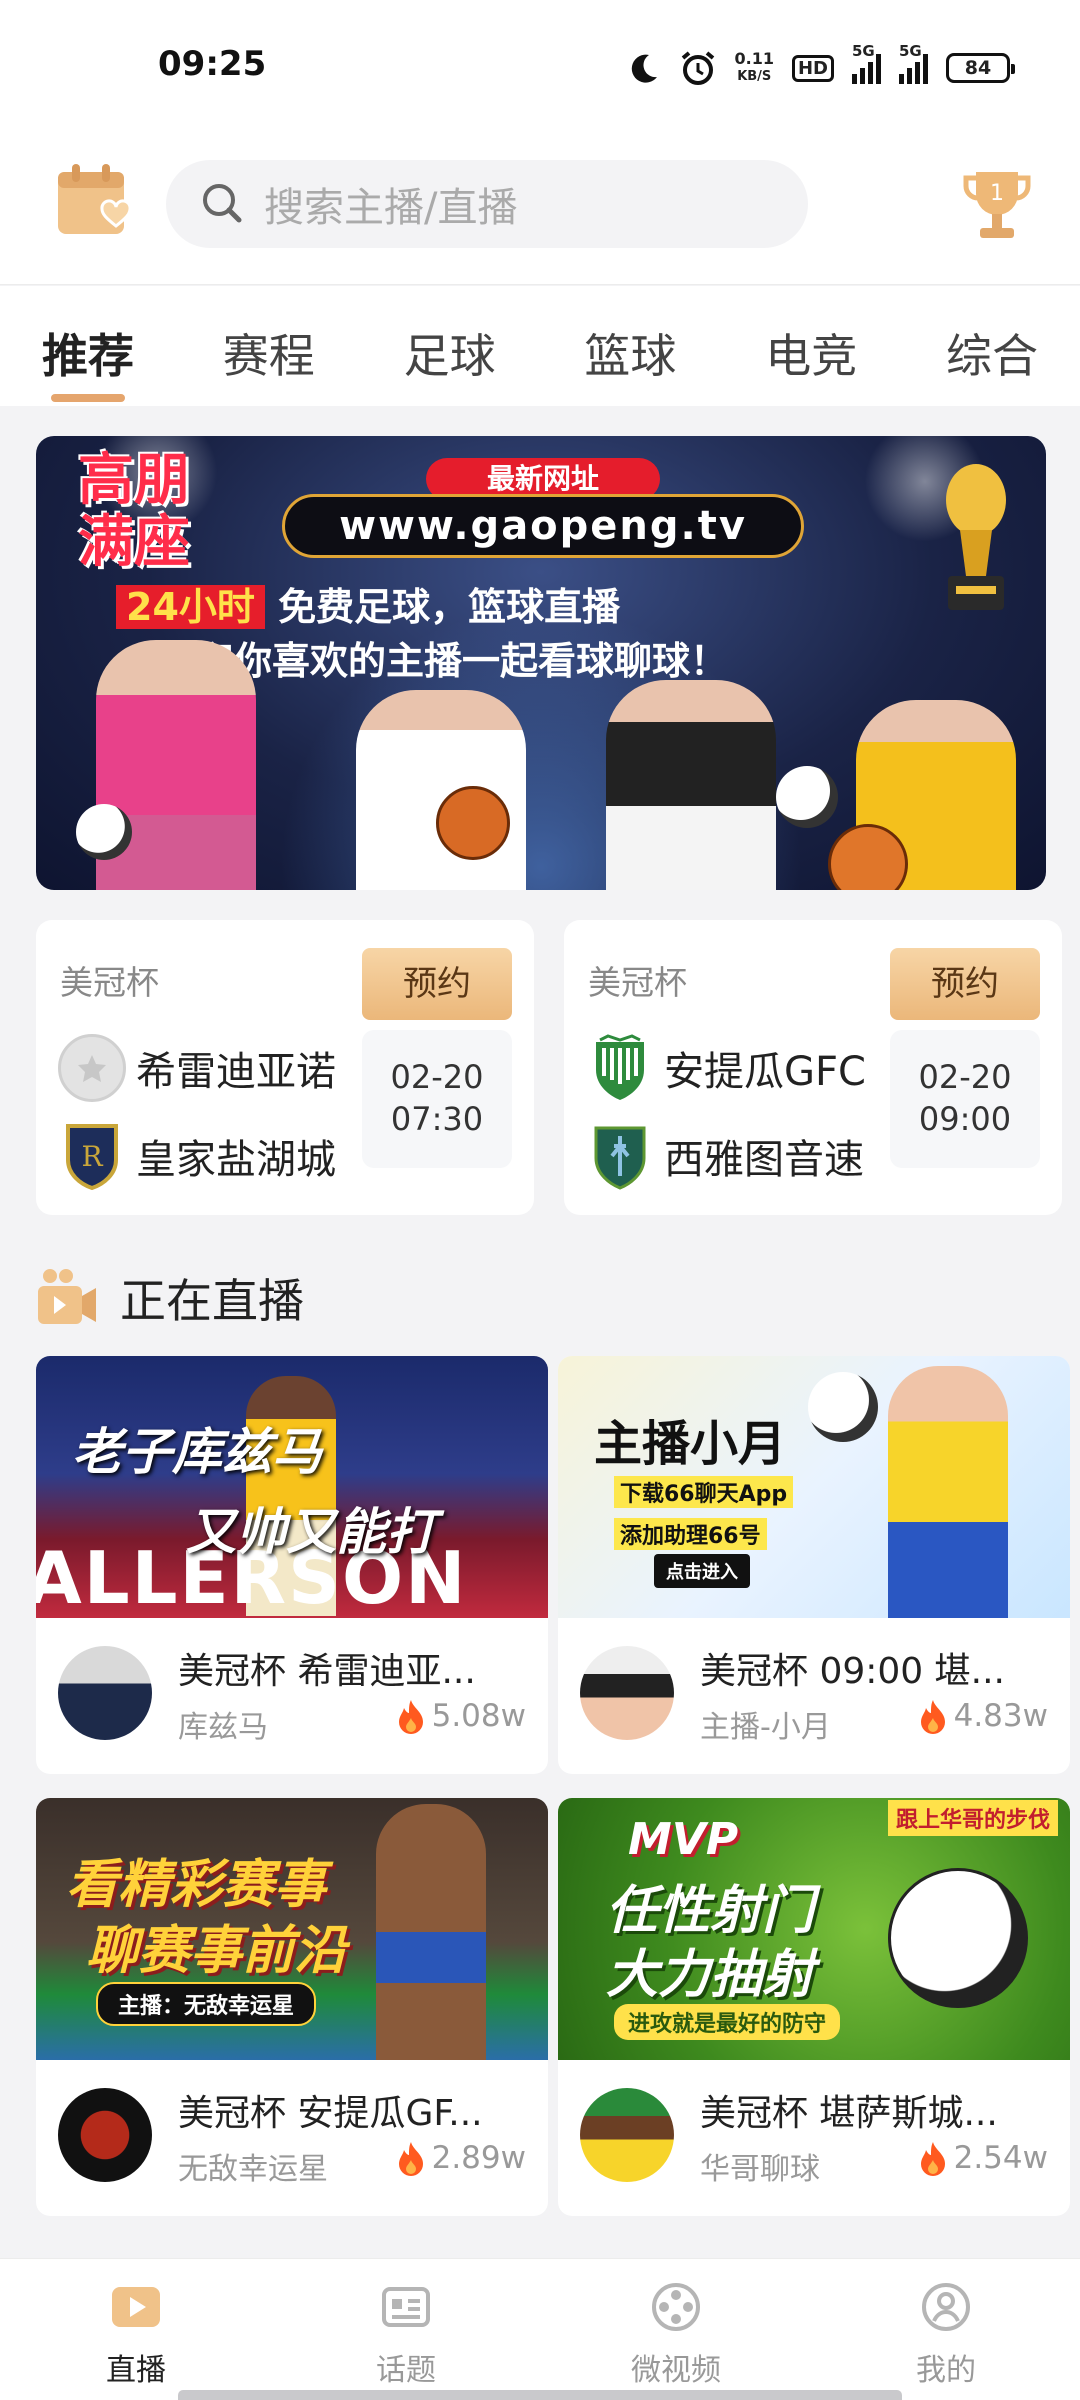 The width and height of the screenshot is (1080, 2400). Describe the element at coordinates (292, 1487) in the screenshot. I see `live-thumbnail: ALLERSON 老子库兹马 又帅又能打` at that location.